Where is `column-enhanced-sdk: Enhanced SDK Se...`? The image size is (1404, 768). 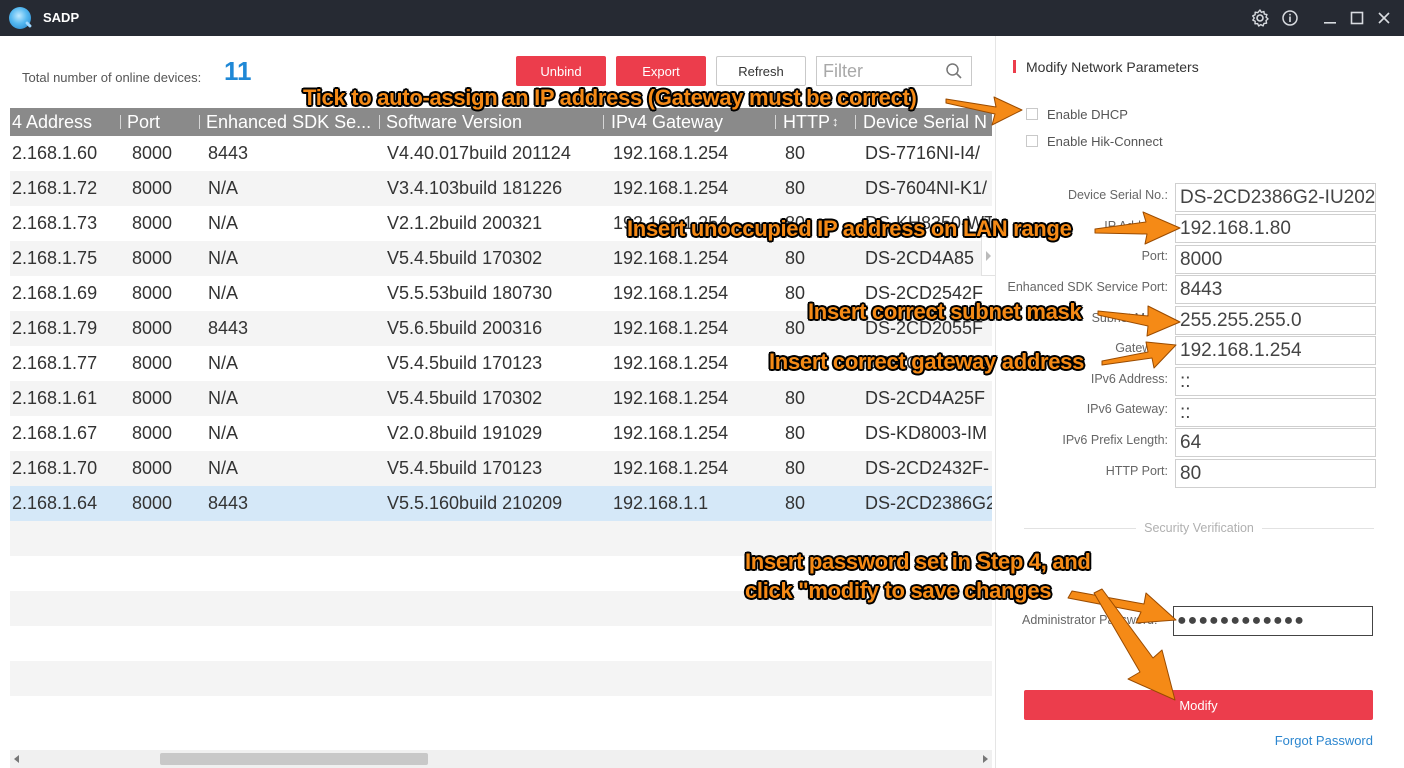 column-enhanced-sdk: Enhanced SDK Se... is located at coordinates (293, 122).